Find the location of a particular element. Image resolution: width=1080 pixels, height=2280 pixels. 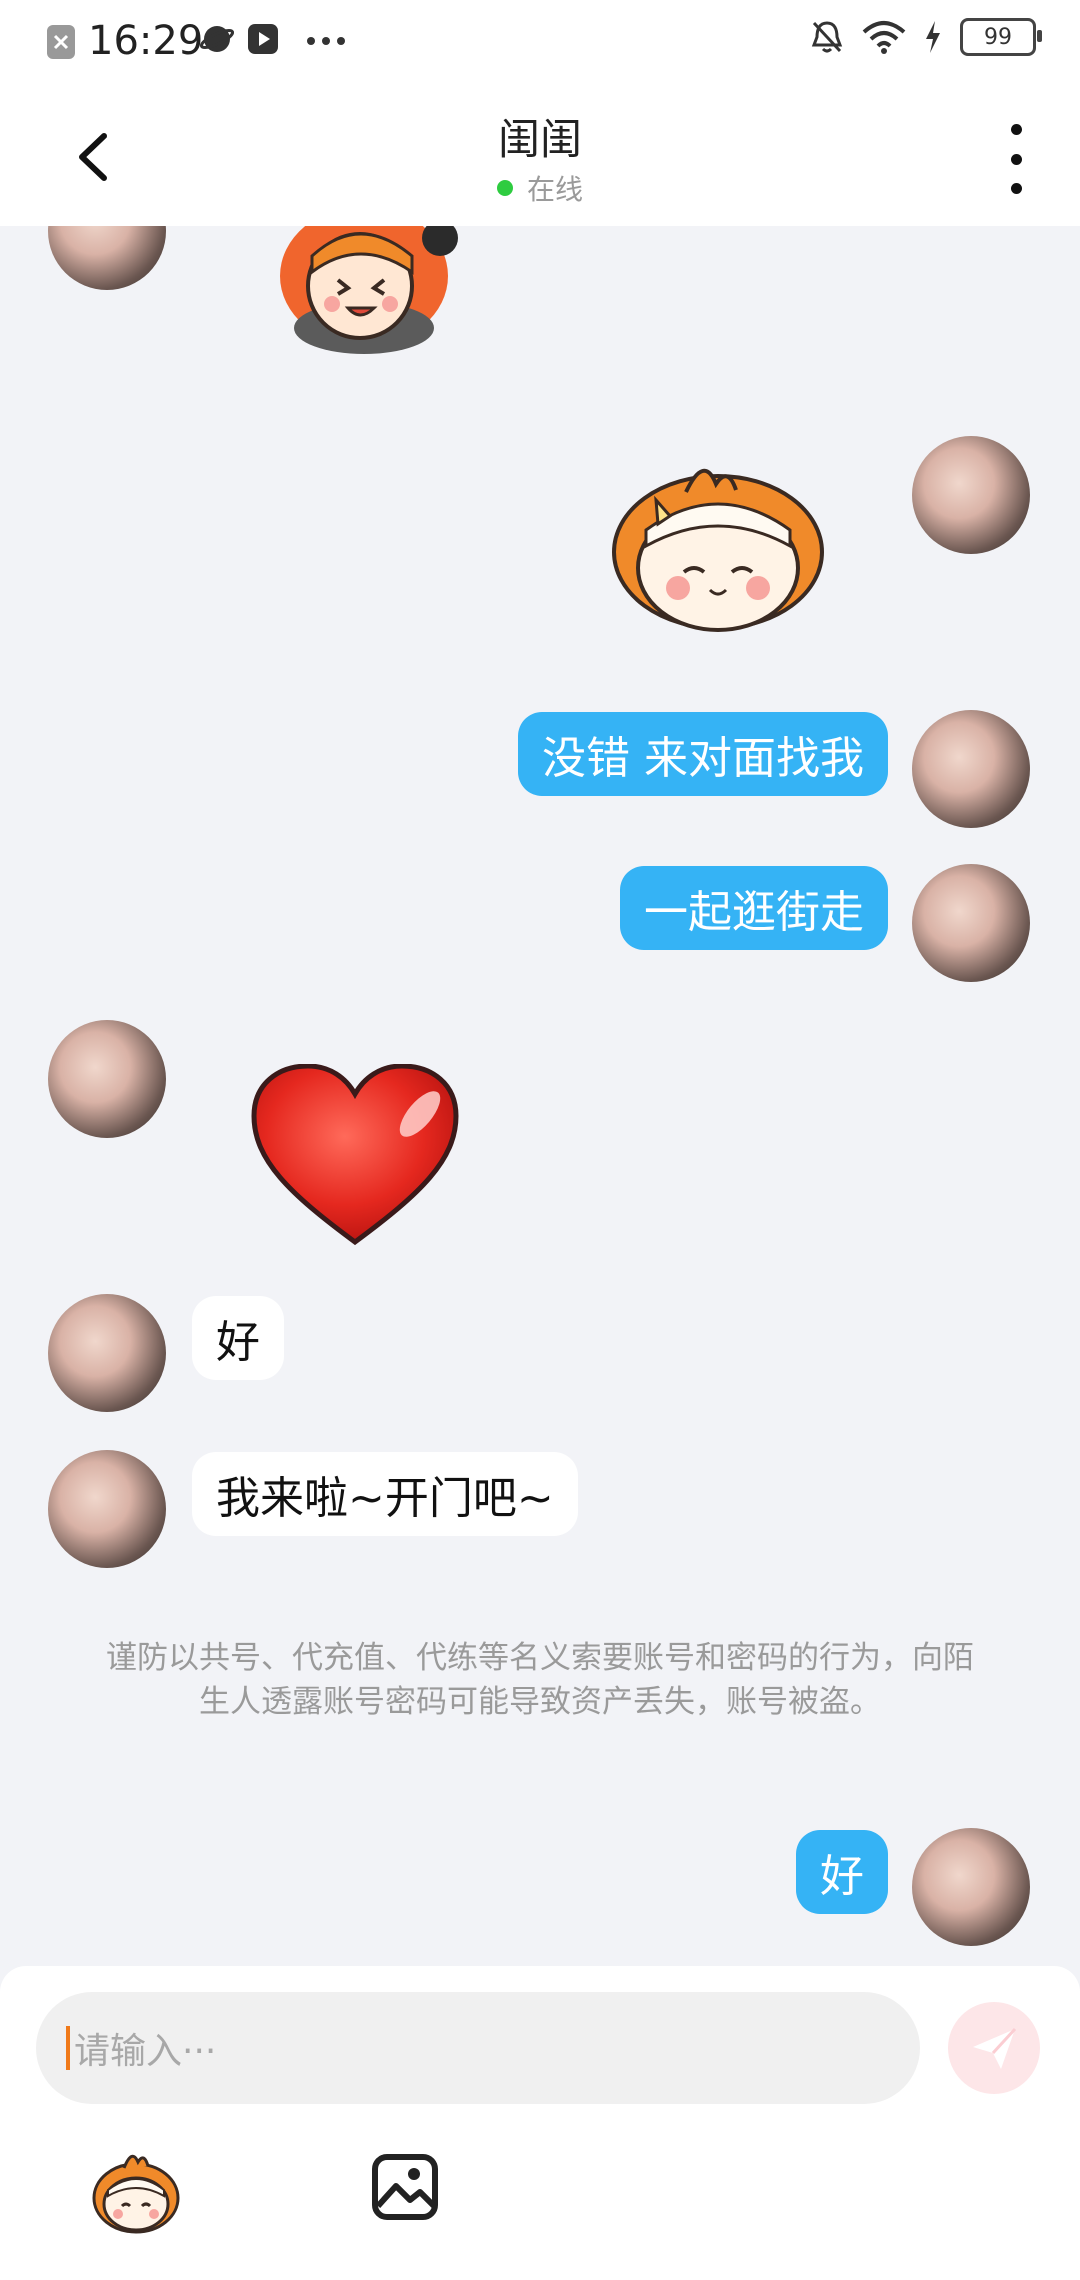

message-input: 请输入··· is located at coordinates (478, 2048).